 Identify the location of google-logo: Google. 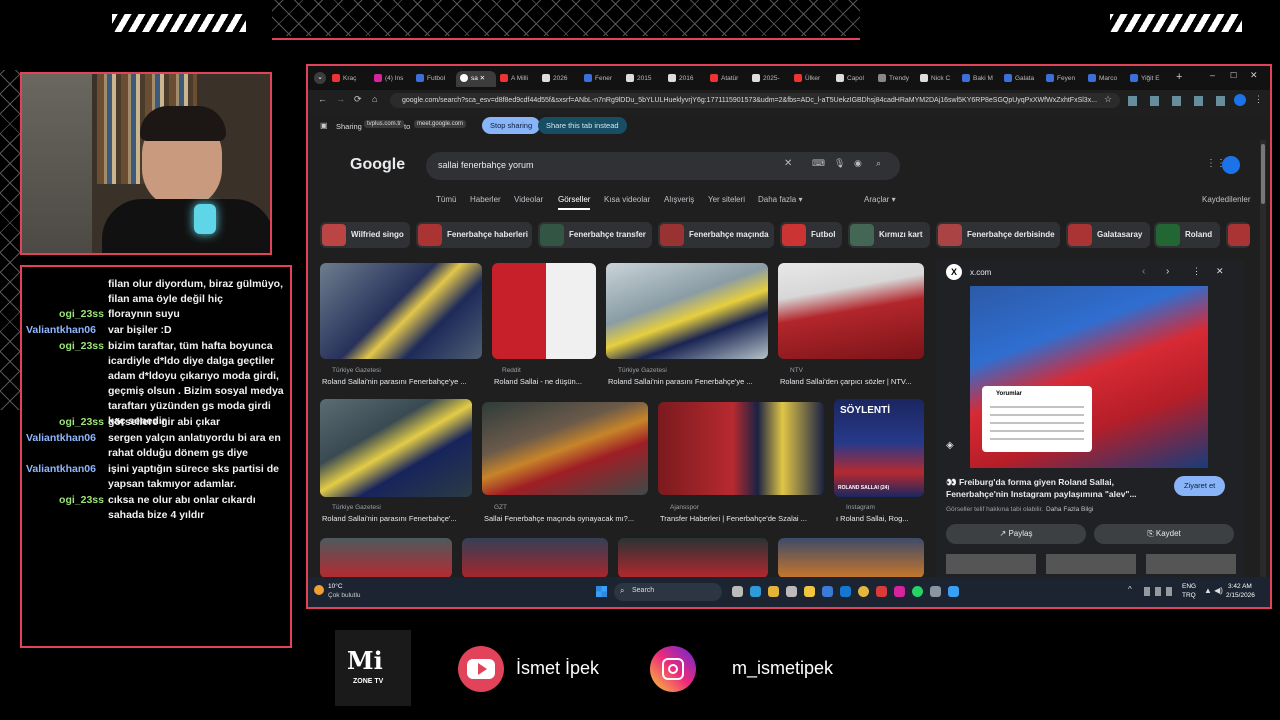
(377, 165).